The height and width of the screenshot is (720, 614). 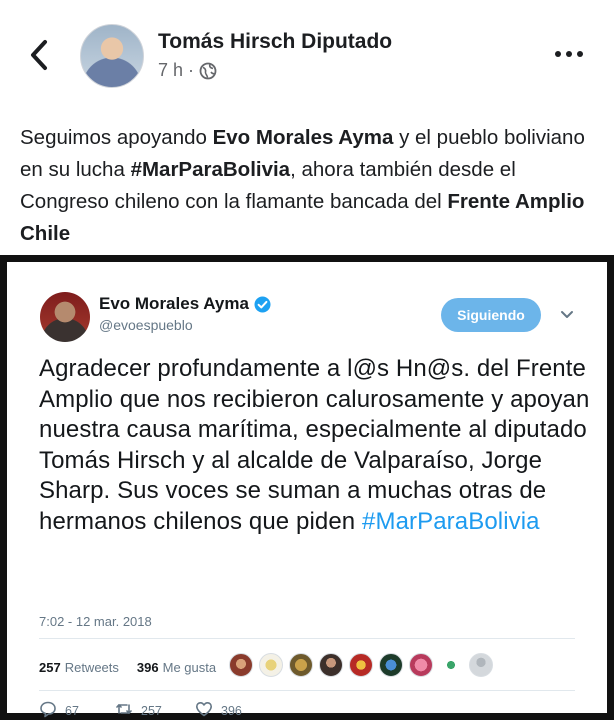 I want to click on like-button: 396, so click(x=235, y=710).